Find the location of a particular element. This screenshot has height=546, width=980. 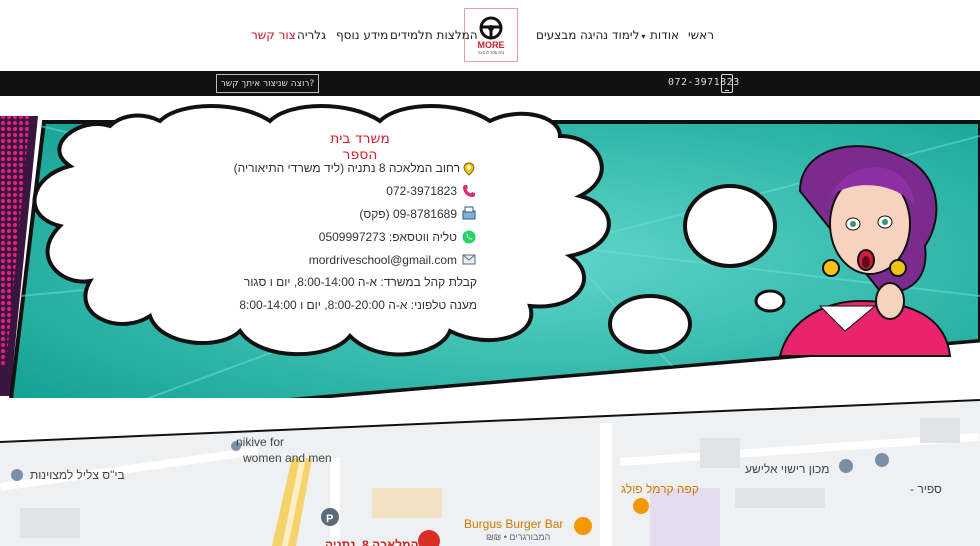

office-phone: 072-3971823 is located at coordinates (421, 191).